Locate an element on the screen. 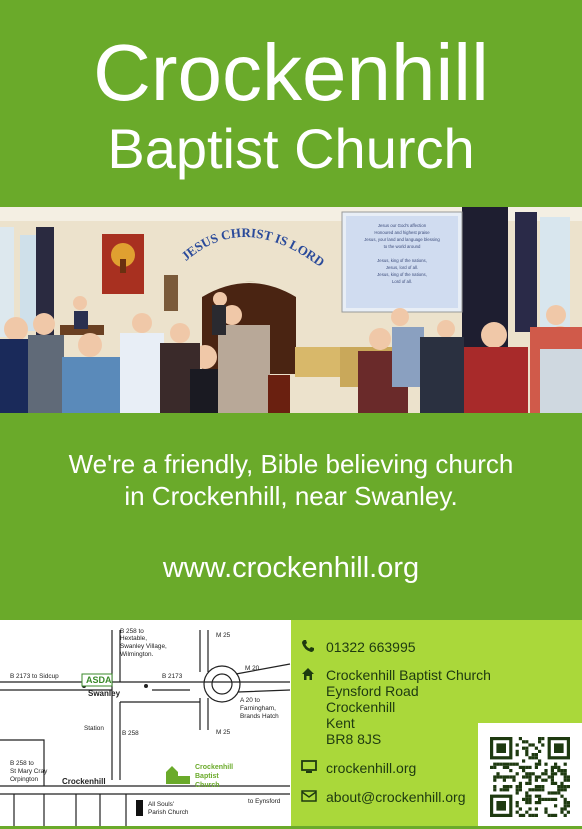 The height and width of the screenshot is (829, 582). phone-row: 01322 663995 is located at coordinates (358, 647).